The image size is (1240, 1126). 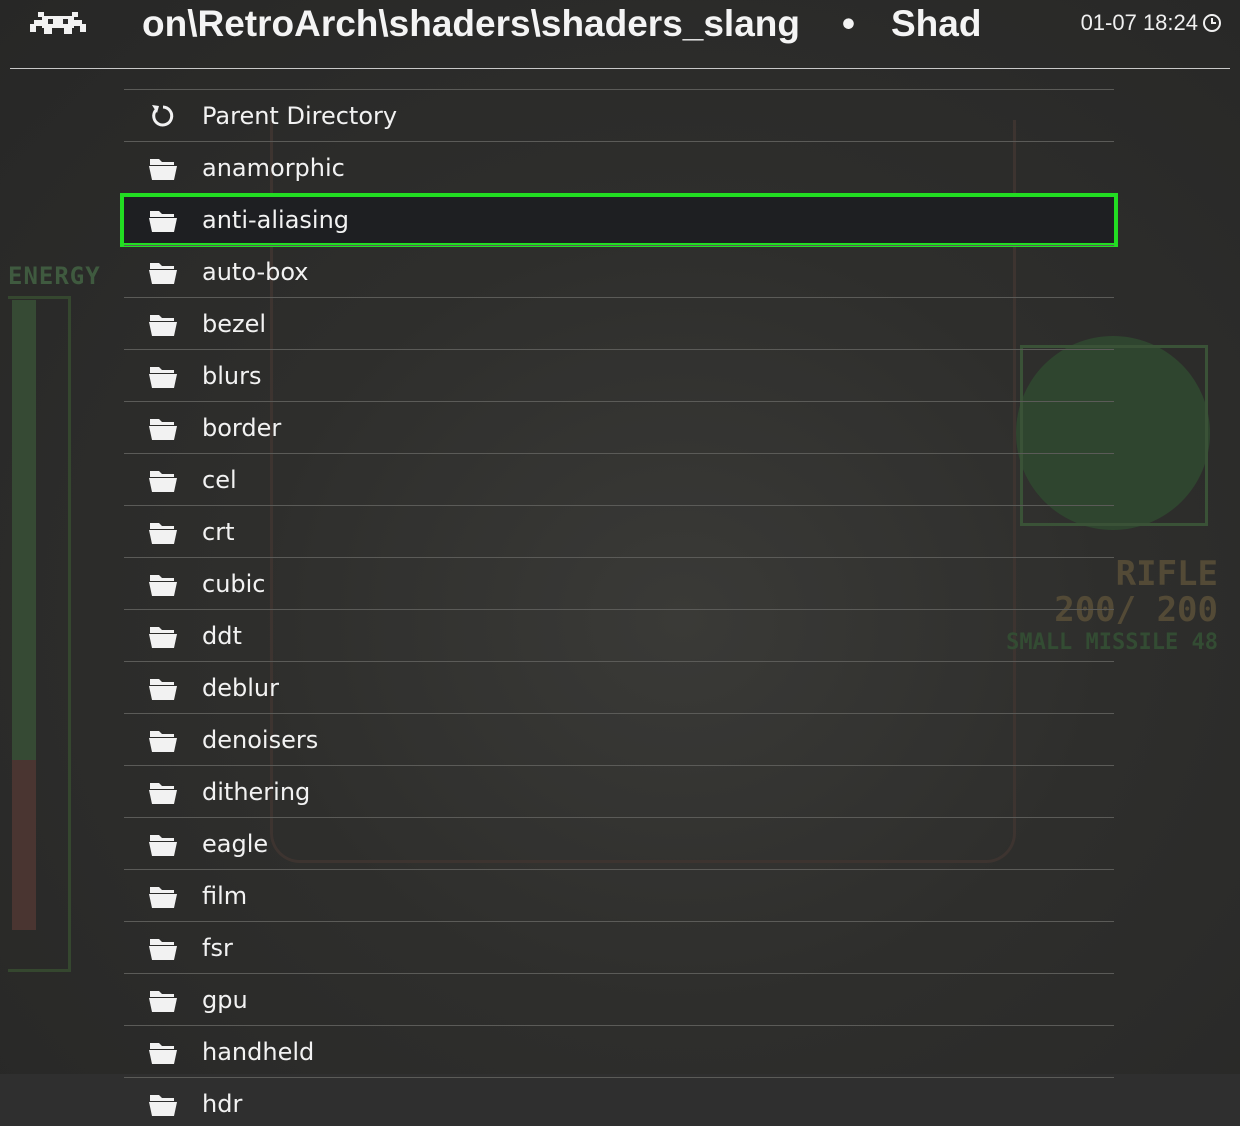 I want to click on clock-icon, so click(x=1212, y=23).